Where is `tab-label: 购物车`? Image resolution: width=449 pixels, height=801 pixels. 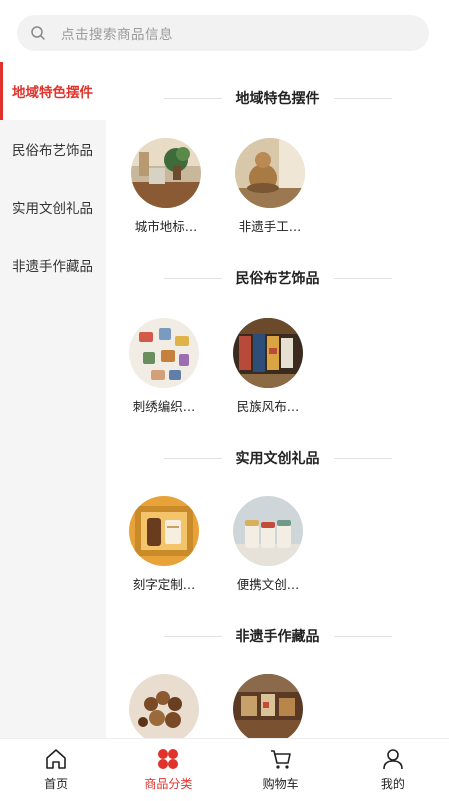 tab-label: 购物车 is located at coordinates (280, 784).